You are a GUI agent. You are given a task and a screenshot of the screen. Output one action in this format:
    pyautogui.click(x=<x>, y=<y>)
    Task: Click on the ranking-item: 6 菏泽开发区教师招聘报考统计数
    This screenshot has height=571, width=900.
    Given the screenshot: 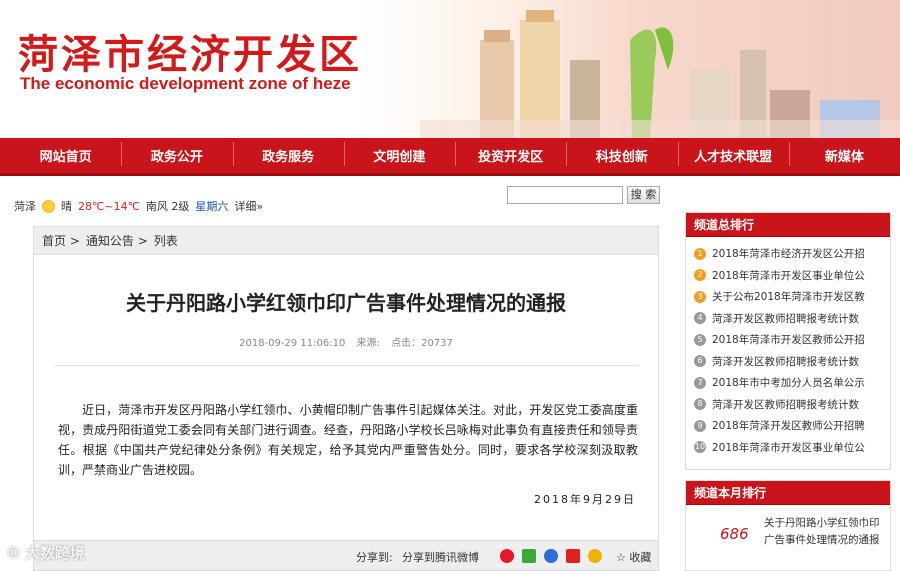 What is the action you would take?
    pyautogui.click(x=792, y=362)
    